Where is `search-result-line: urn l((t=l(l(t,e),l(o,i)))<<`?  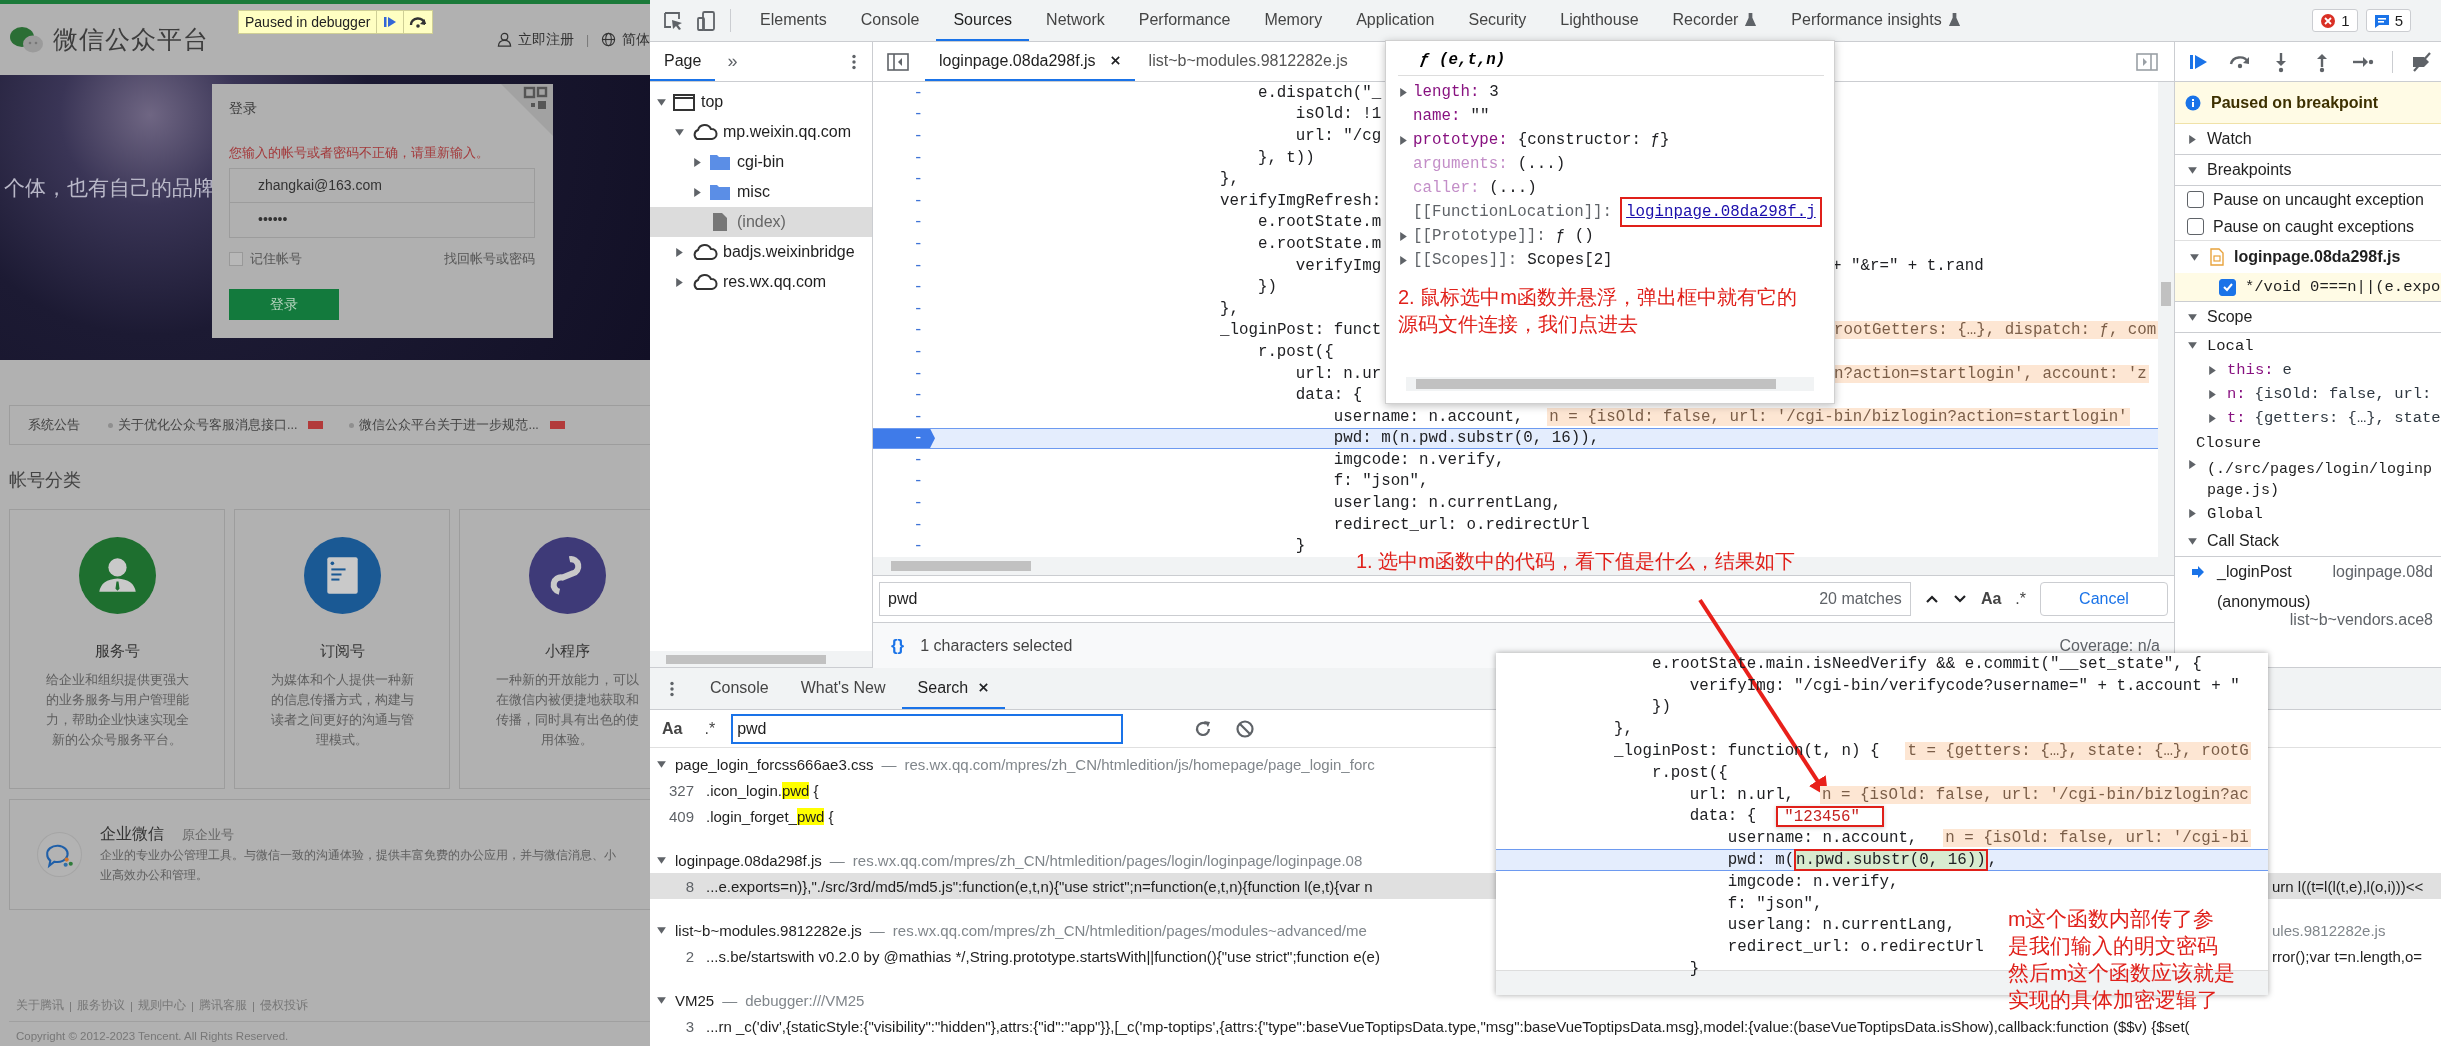 search-result-line: urn l((t=l(l(t,e),l(o,i)))<< is located at coordinates (2356, 886).